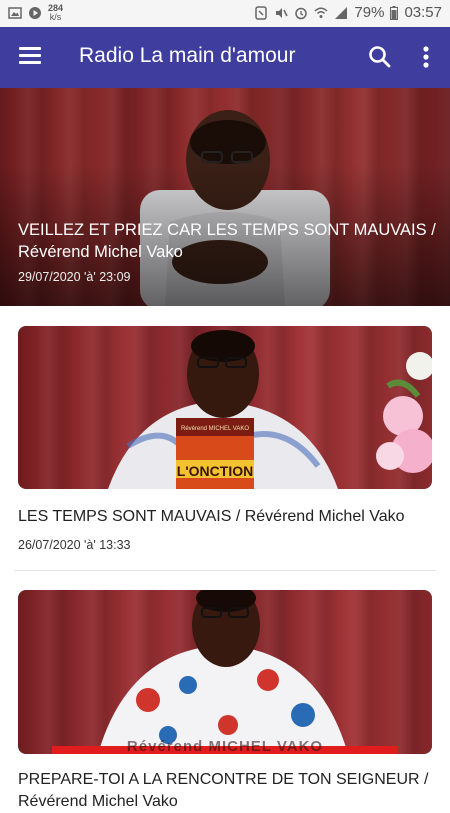 This screenshot has height=813, width=450. I want to click on image-notification-icon, so click(15, 13).